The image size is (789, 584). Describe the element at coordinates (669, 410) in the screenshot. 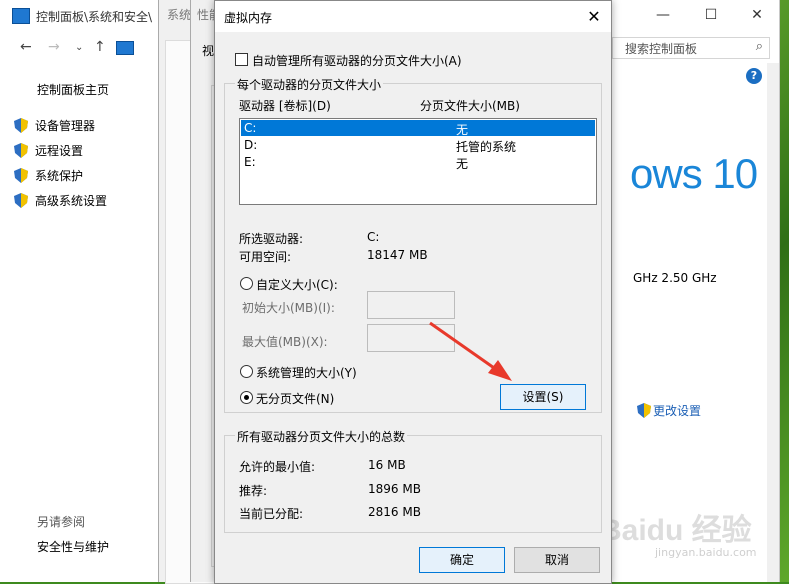

I see `change-settings-link: 更改设置` at that location.